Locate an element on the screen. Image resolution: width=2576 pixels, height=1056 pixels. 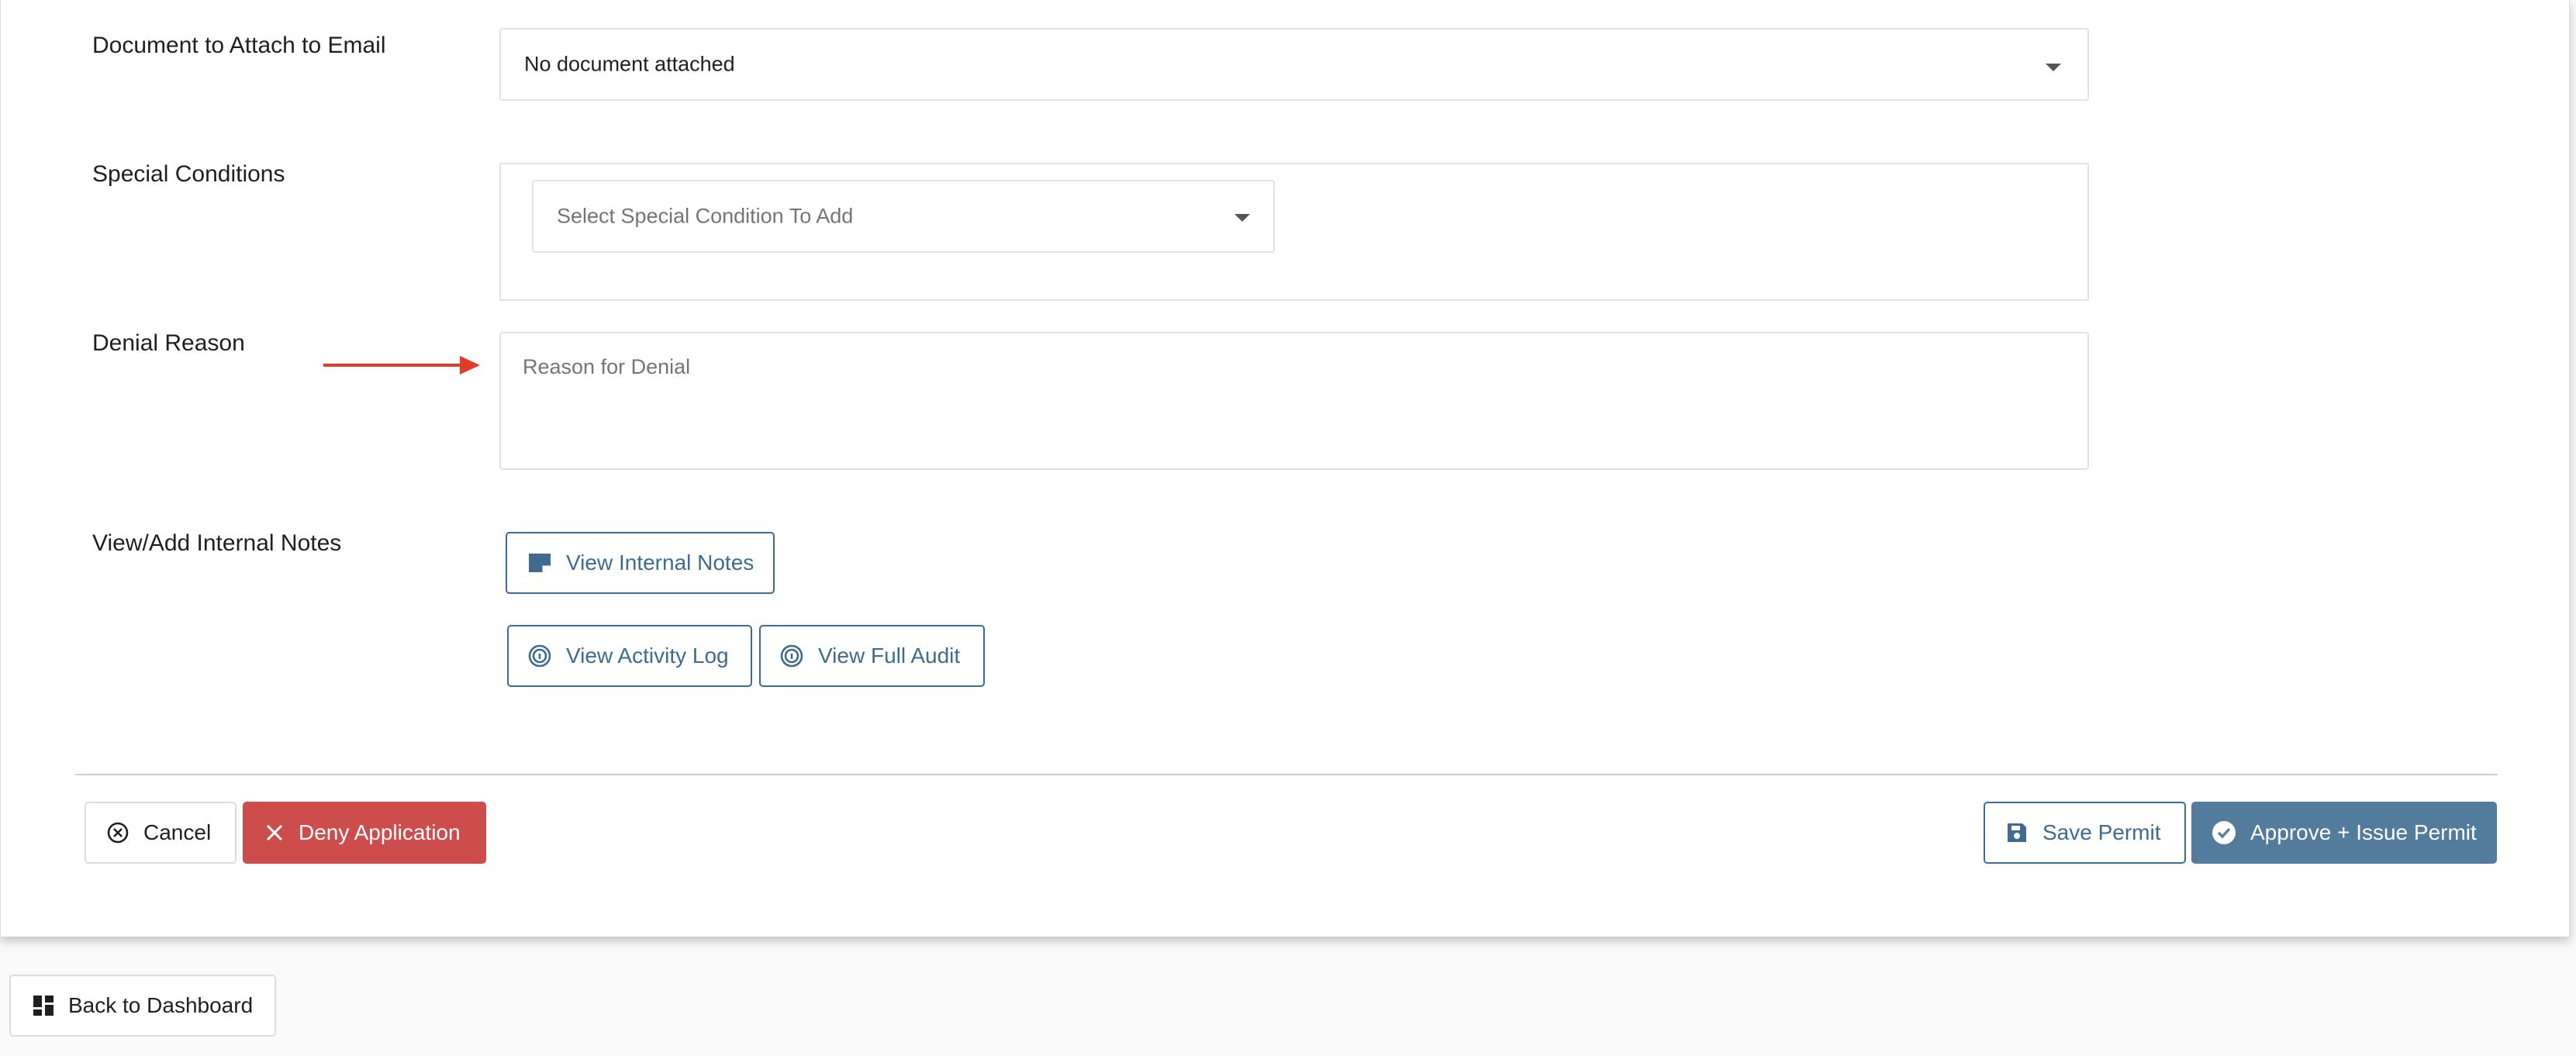
close-circle-icon is located at coordinates (118, 833).